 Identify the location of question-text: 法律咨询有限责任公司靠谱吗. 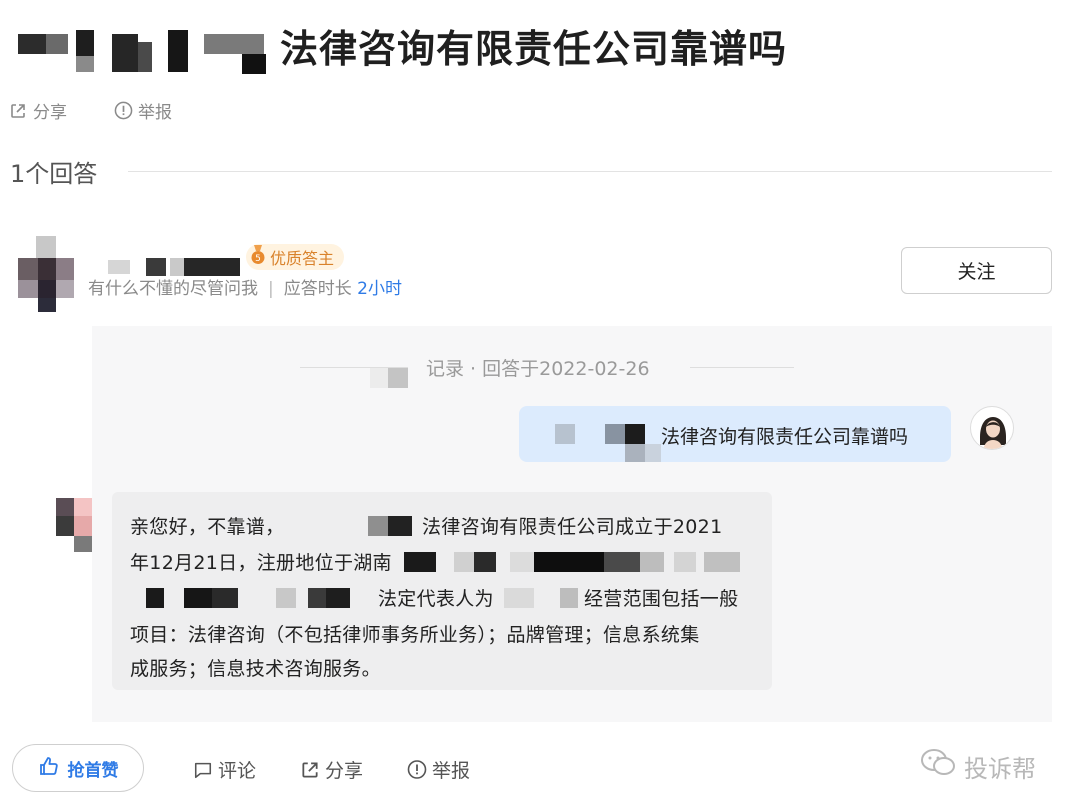
(785, 437).